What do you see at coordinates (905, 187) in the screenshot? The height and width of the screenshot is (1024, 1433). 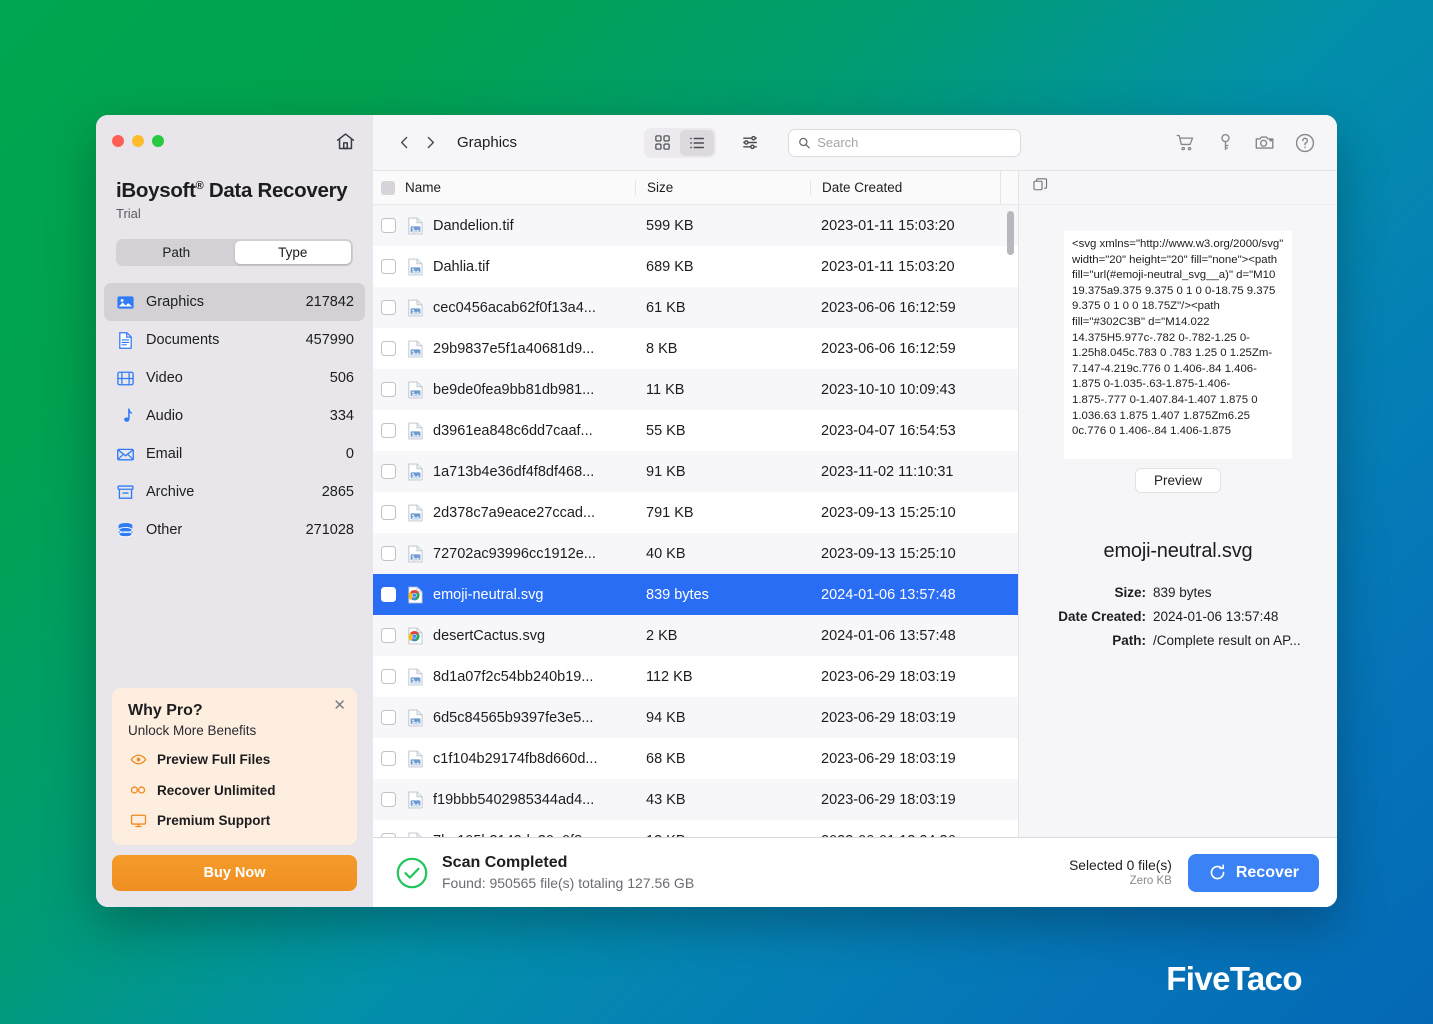 I see `column-header-date: Date Created` at bounding box center [905, 187].